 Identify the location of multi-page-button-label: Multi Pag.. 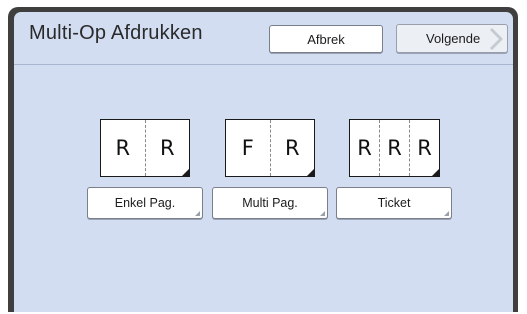
(270, 203).